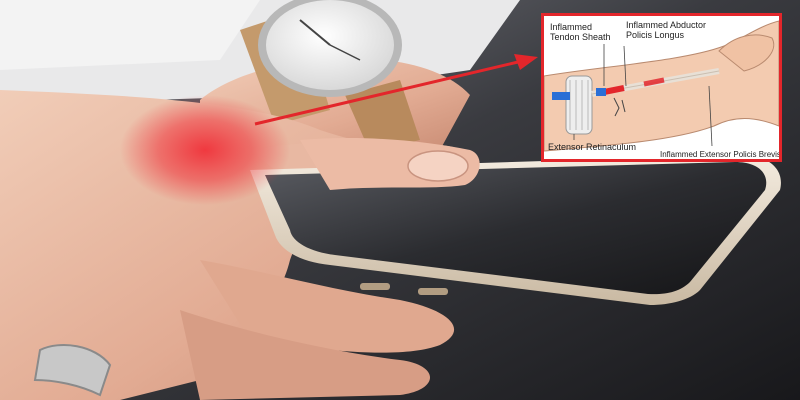  Describe the element at coordinates (666, 30) in the screenshot. I see `label-abductor-policis-longus: Inflammed Abductor Policis Longus` at that location.